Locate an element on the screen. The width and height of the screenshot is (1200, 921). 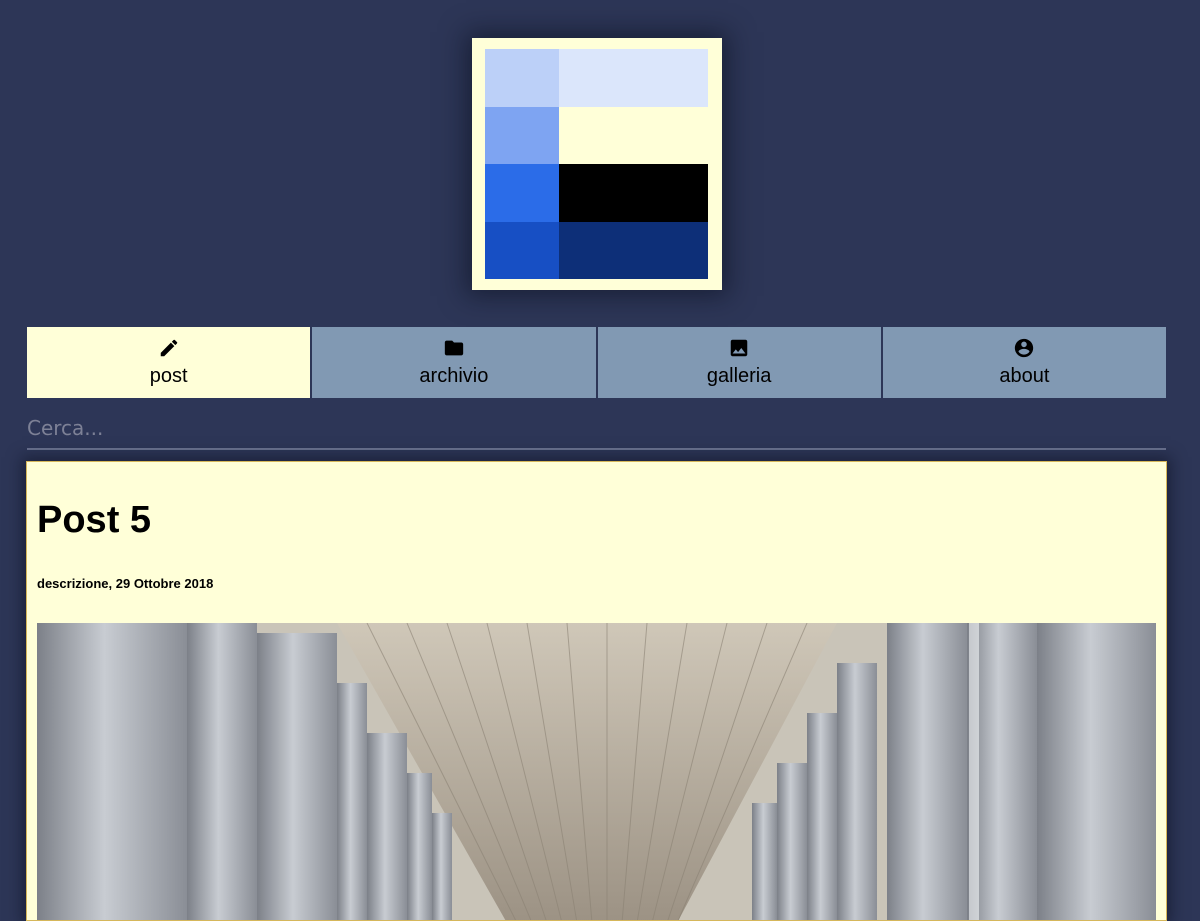
folder-icon is located at coordinates (454, 348).